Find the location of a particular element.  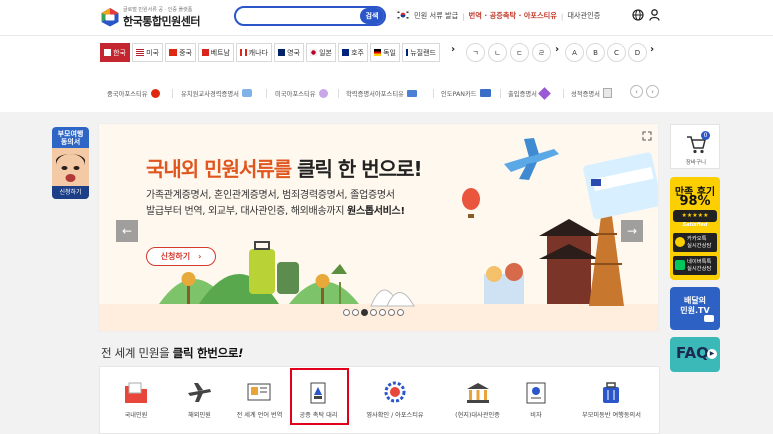

faq-button: FAQ ▶ is located at coordinates (695, 354).